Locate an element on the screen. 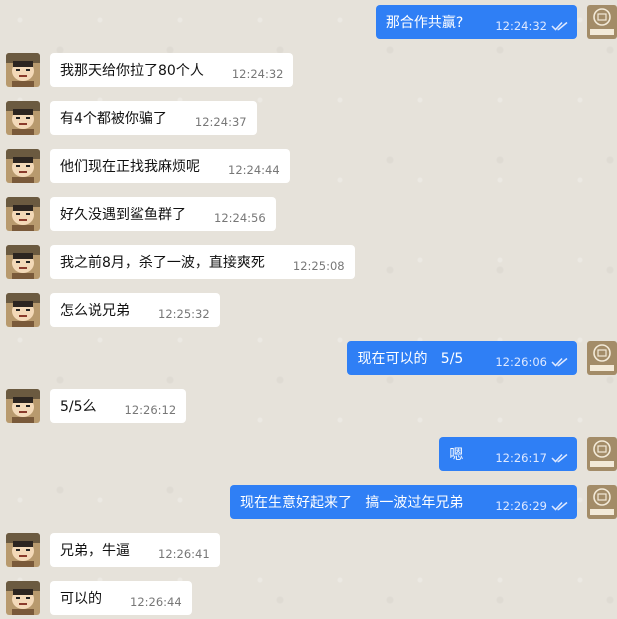 This screenshot has width=617, height=619. message-time: 12:24:56 is located at coordinates (240, 218).